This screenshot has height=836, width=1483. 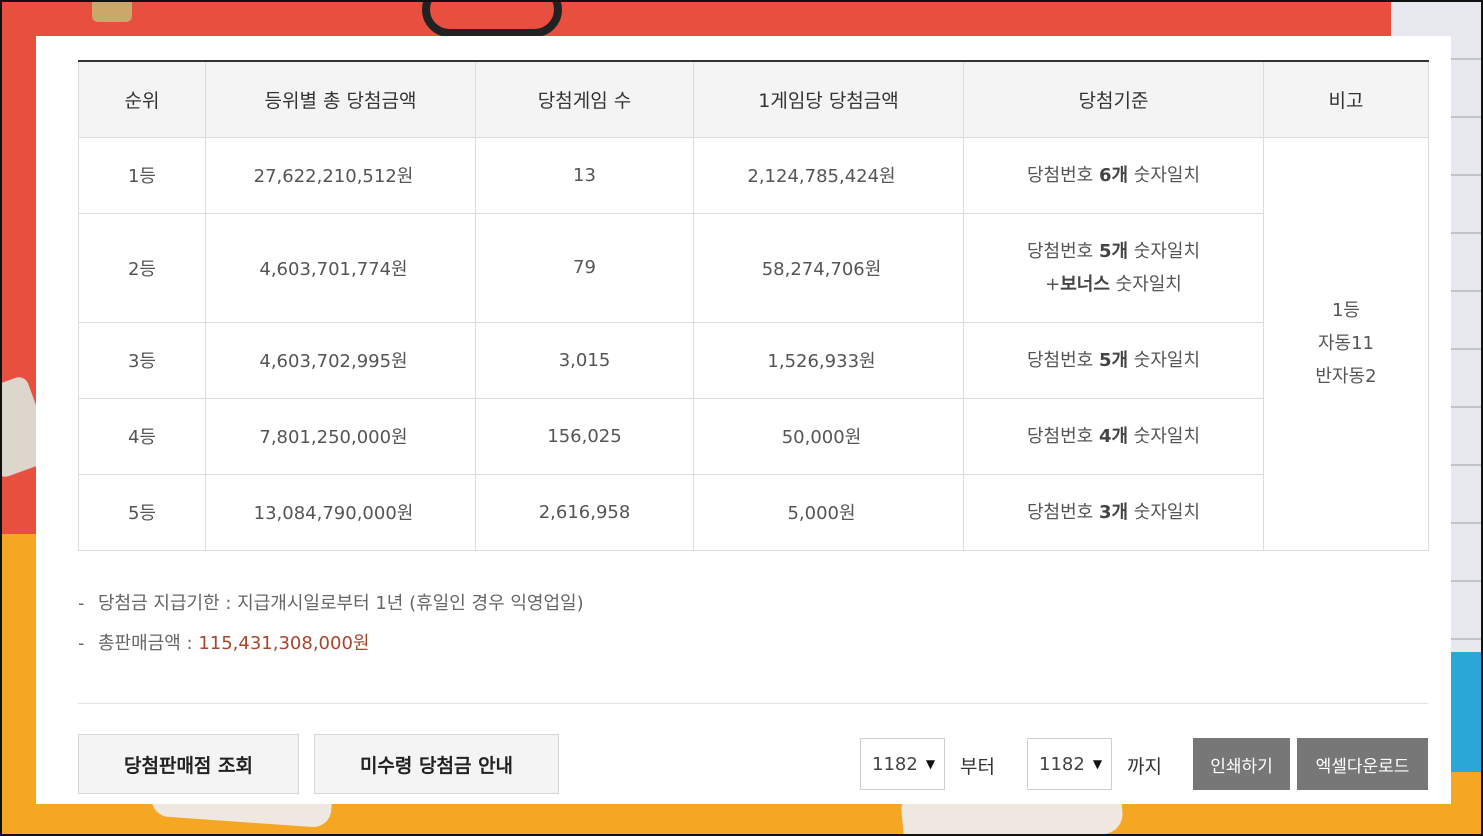 I want to click on print-button: 인쇄하기, so click(x=1241, y=764).